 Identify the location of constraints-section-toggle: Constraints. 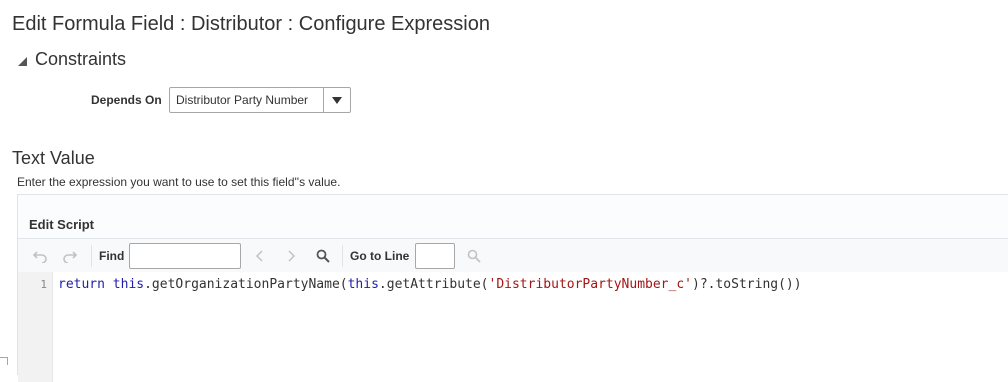
(72, 59).